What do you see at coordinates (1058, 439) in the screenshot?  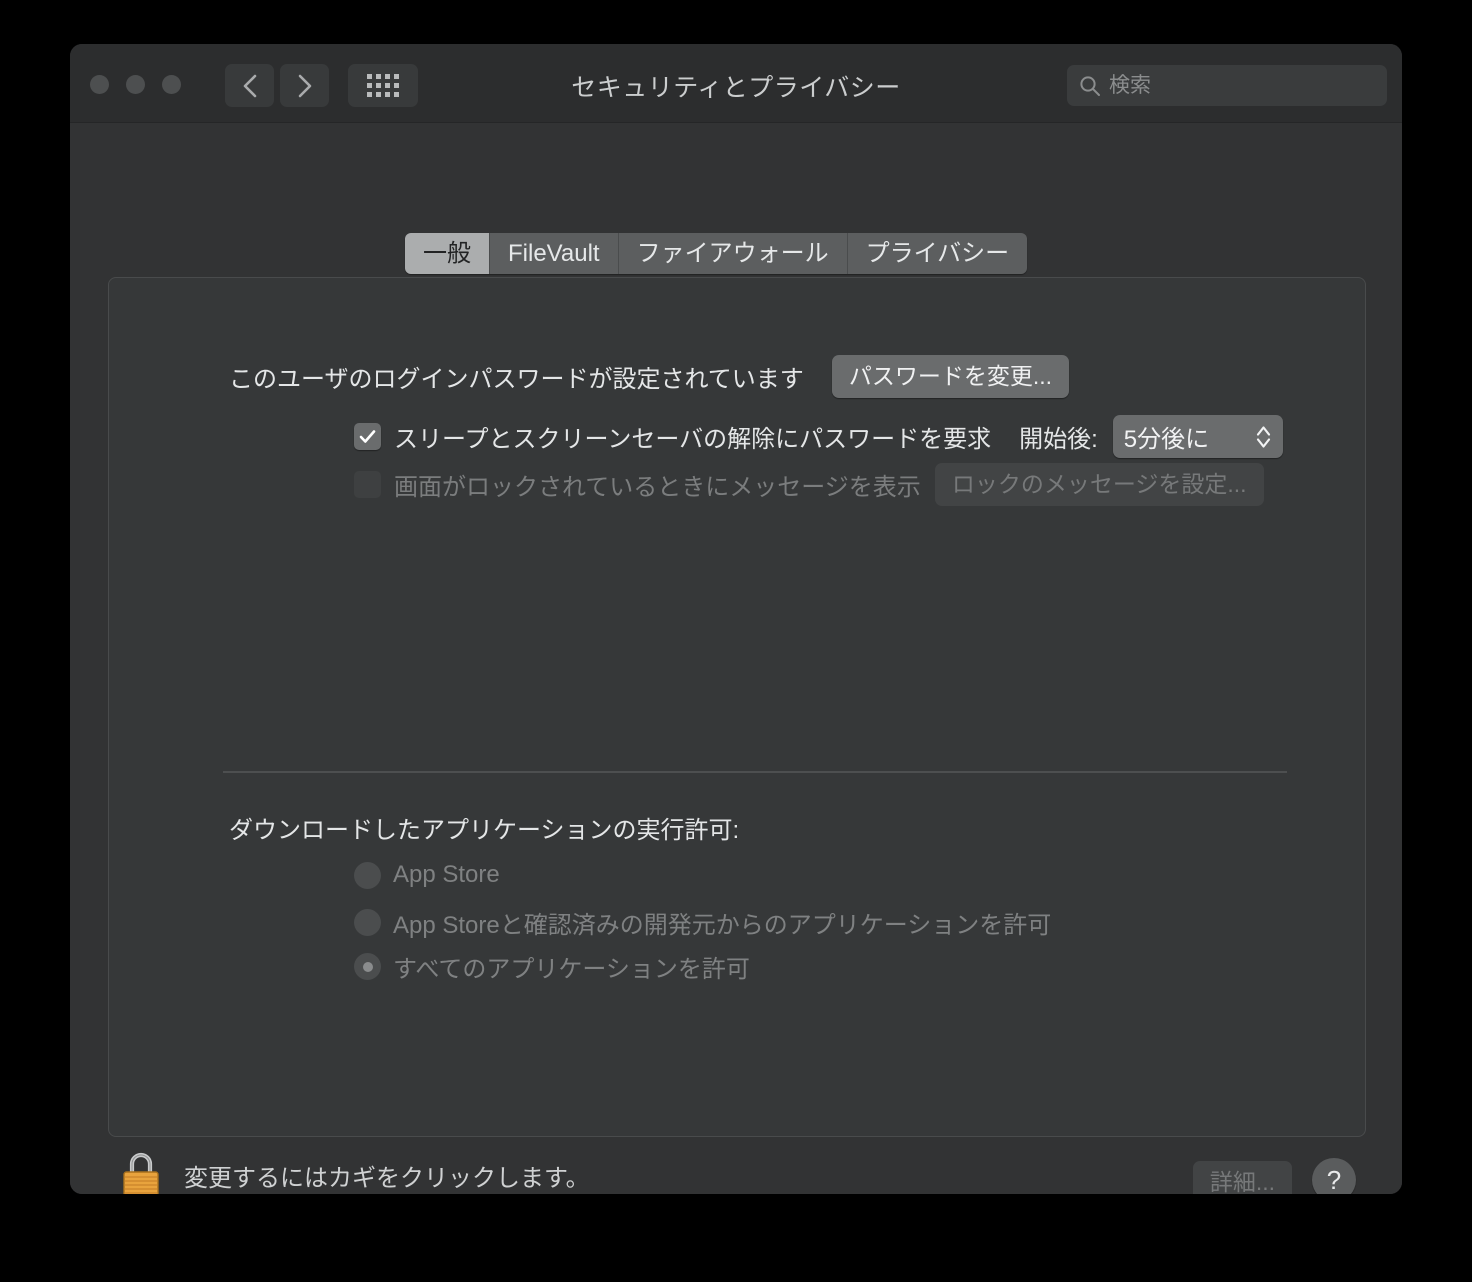 I see `delay-label: 開始後:` at bounding box center [1058, 439].